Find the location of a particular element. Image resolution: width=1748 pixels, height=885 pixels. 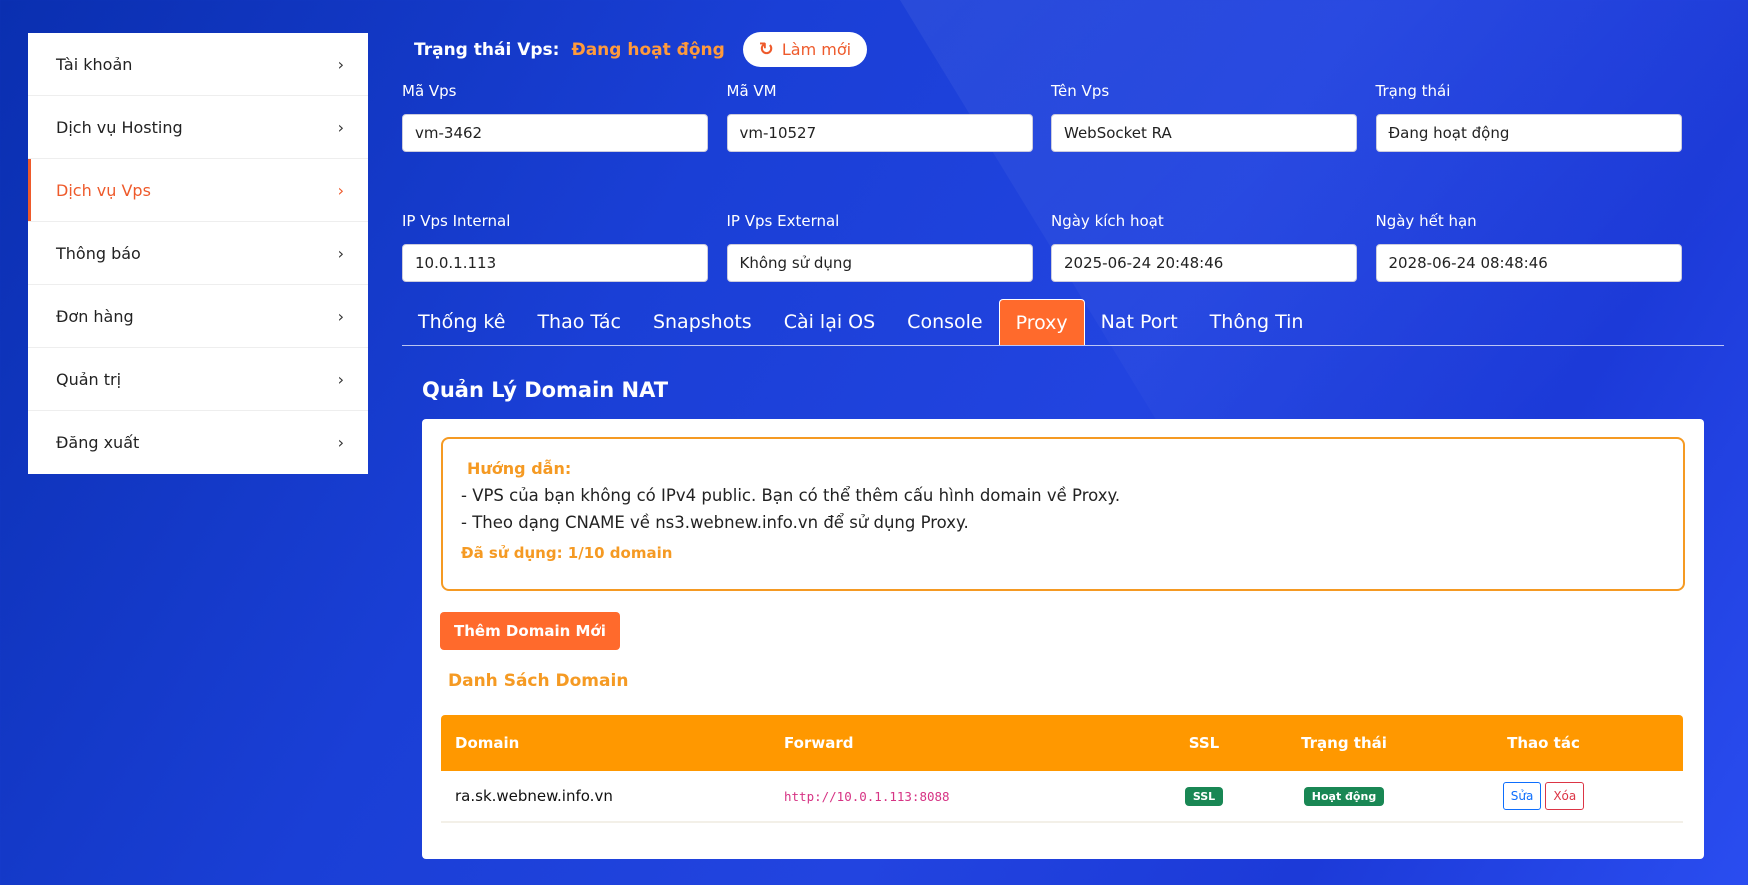

ma-vm-input: vm-10527 is located at coordinates (879, 133).